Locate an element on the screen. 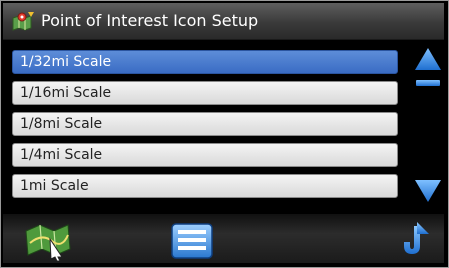 Image resolution: width=449 pixels, height=268 pixels. list-item: 1/8mi Scale is located at coordinates (205, 124).